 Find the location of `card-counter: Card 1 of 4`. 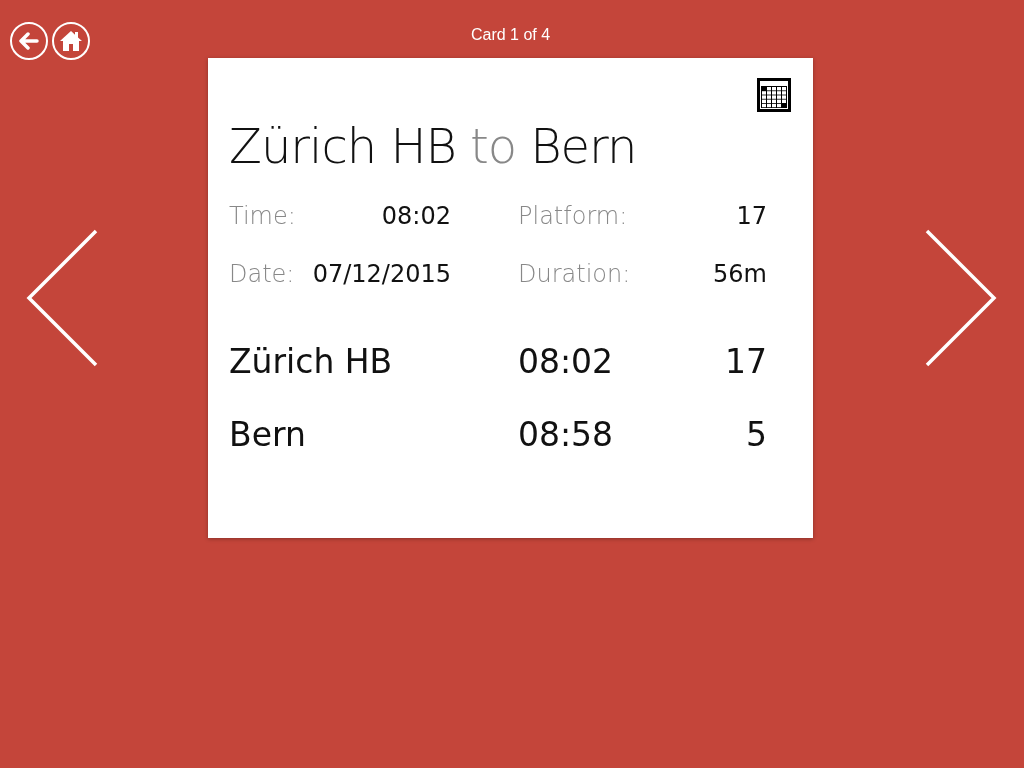

card-counter: Card 1 of 4 is located at coordinates (510, 35).